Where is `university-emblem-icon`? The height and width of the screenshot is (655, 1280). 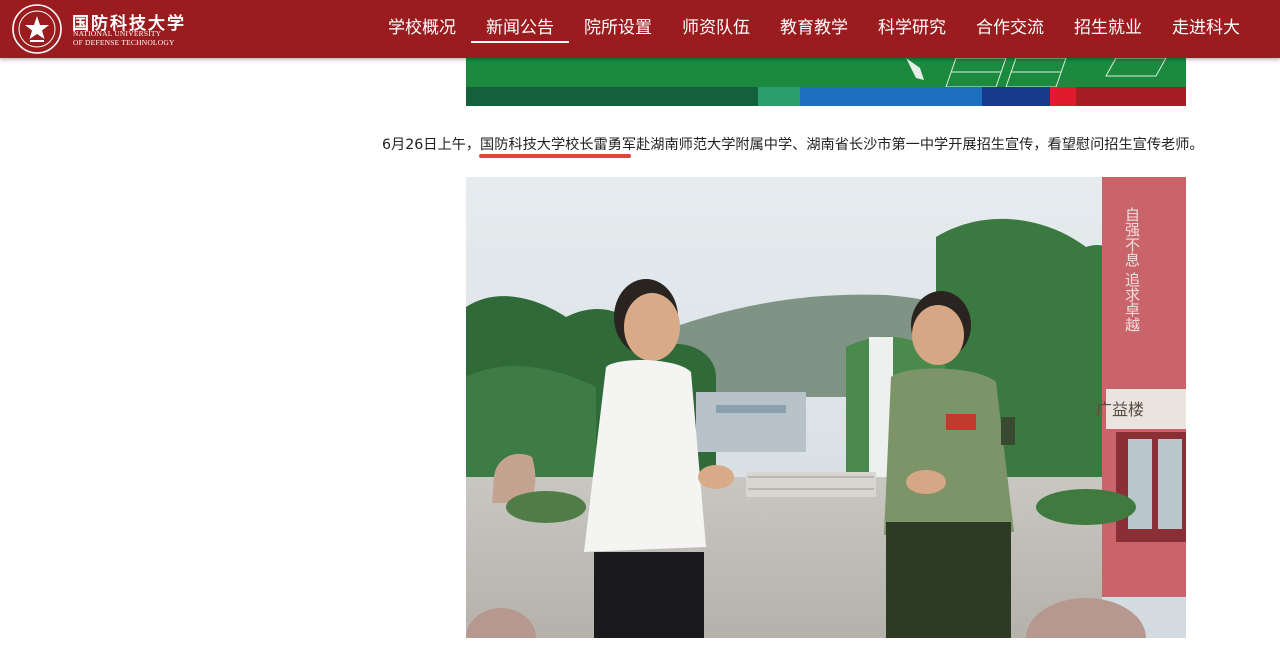 university-emblem-icon is located at coordinates (37, 29).